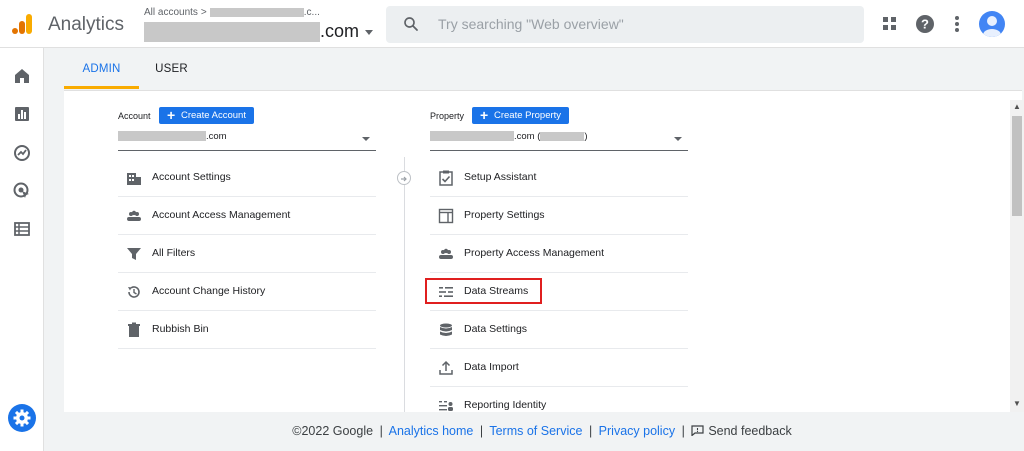  Describe the element at coordinates (534, 253) in the screenshot. I see `menu-item-label: Property Access Management` at that location.